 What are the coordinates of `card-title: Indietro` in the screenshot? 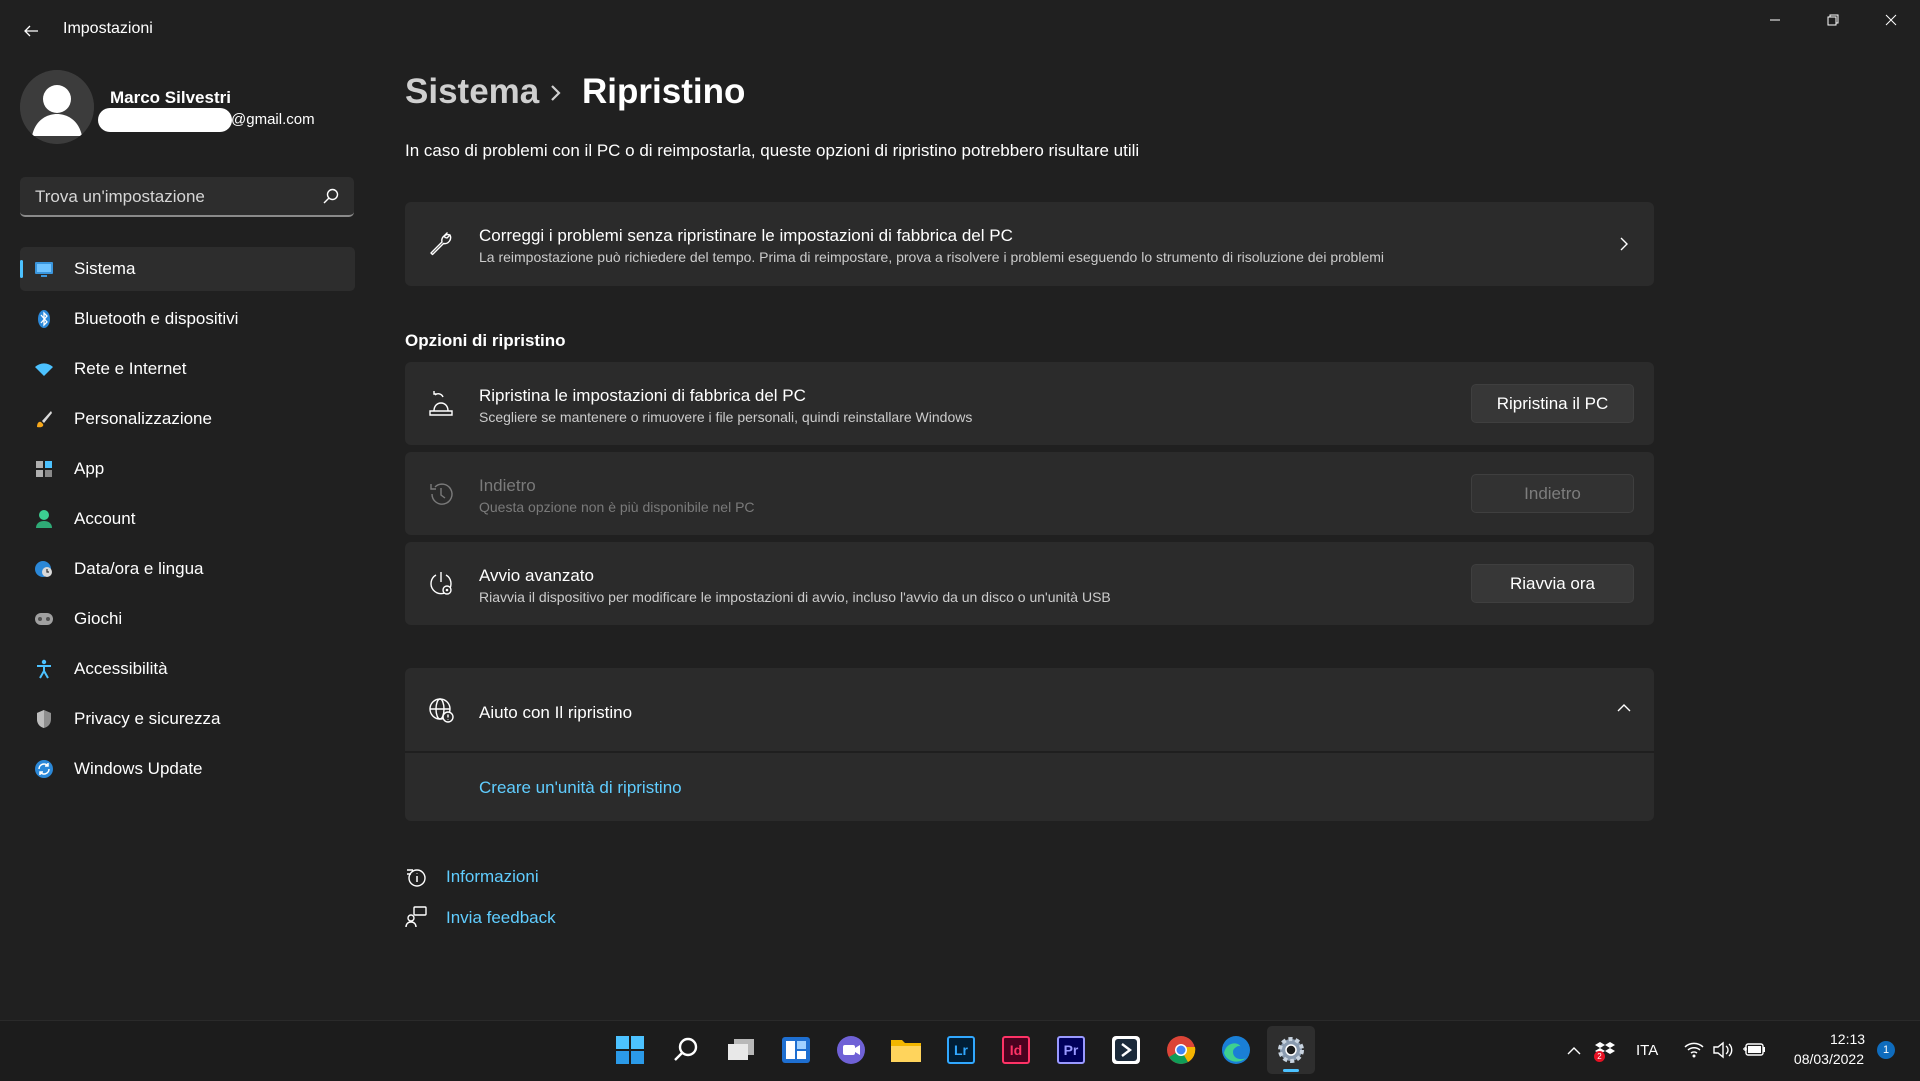 It's located at (507, 485).